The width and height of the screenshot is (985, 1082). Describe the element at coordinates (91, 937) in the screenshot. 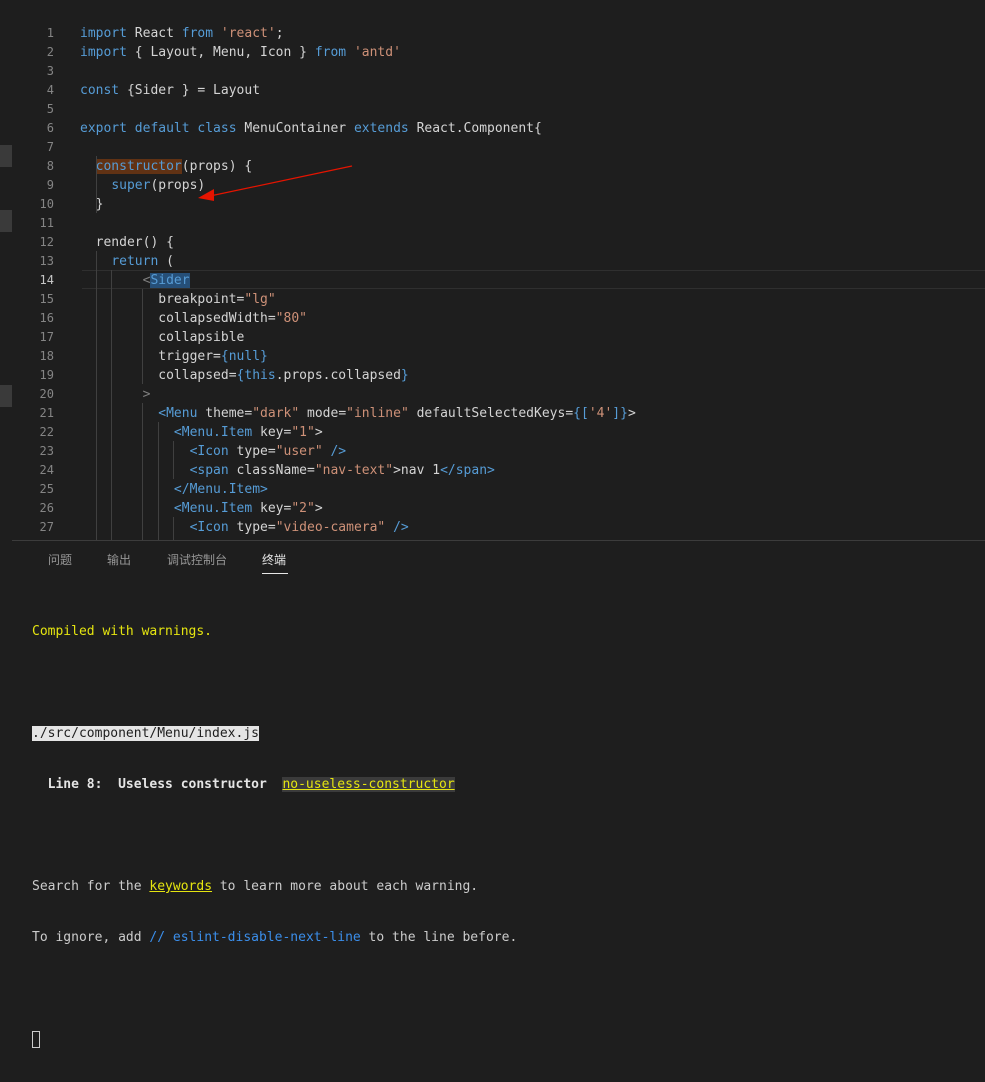

I see `ignore-text: To ignore, add` at that location.